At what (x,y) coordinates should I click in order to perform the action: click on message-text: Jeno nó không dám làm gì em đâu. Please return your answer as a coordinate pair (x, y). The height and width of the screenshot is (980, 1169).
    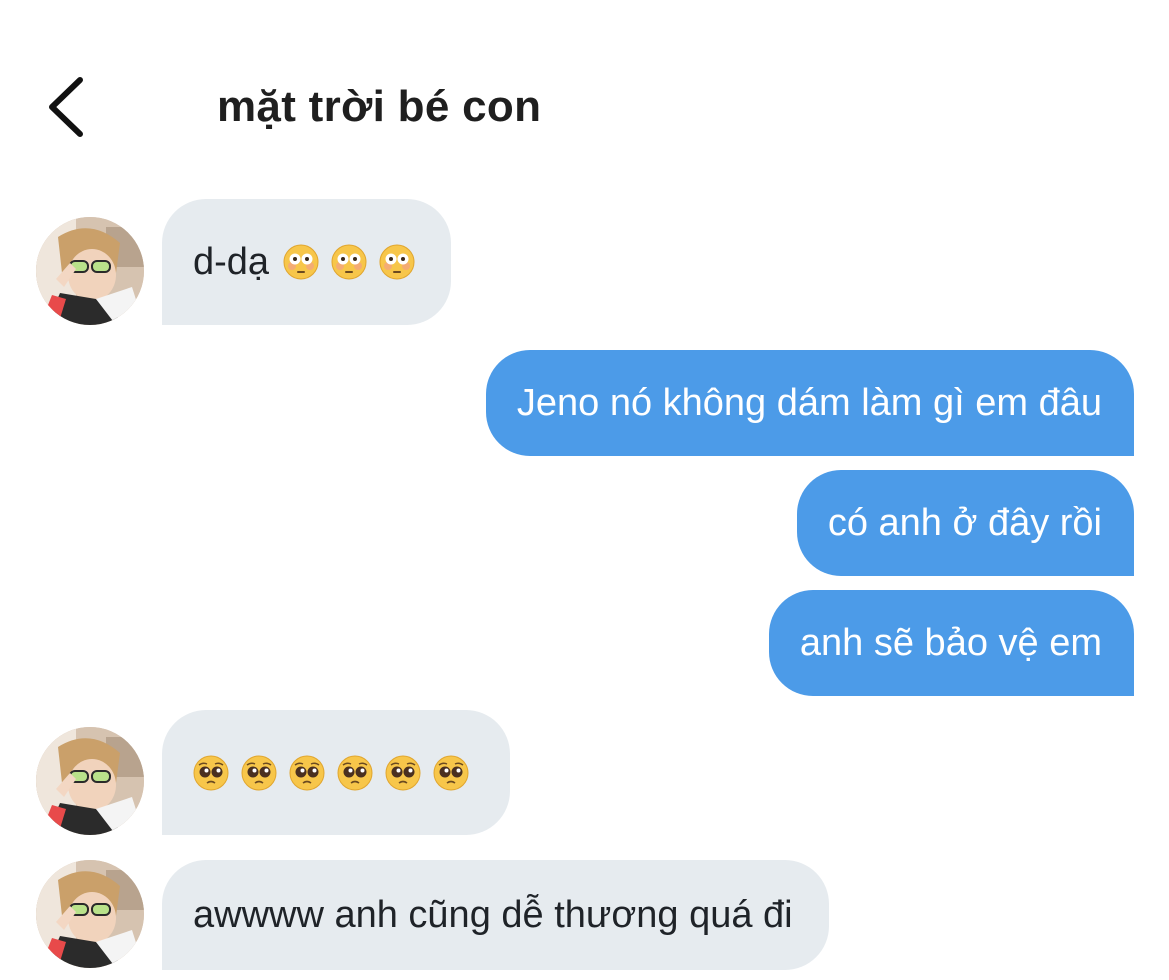
    Looking at the image, I should click on (809, 402).